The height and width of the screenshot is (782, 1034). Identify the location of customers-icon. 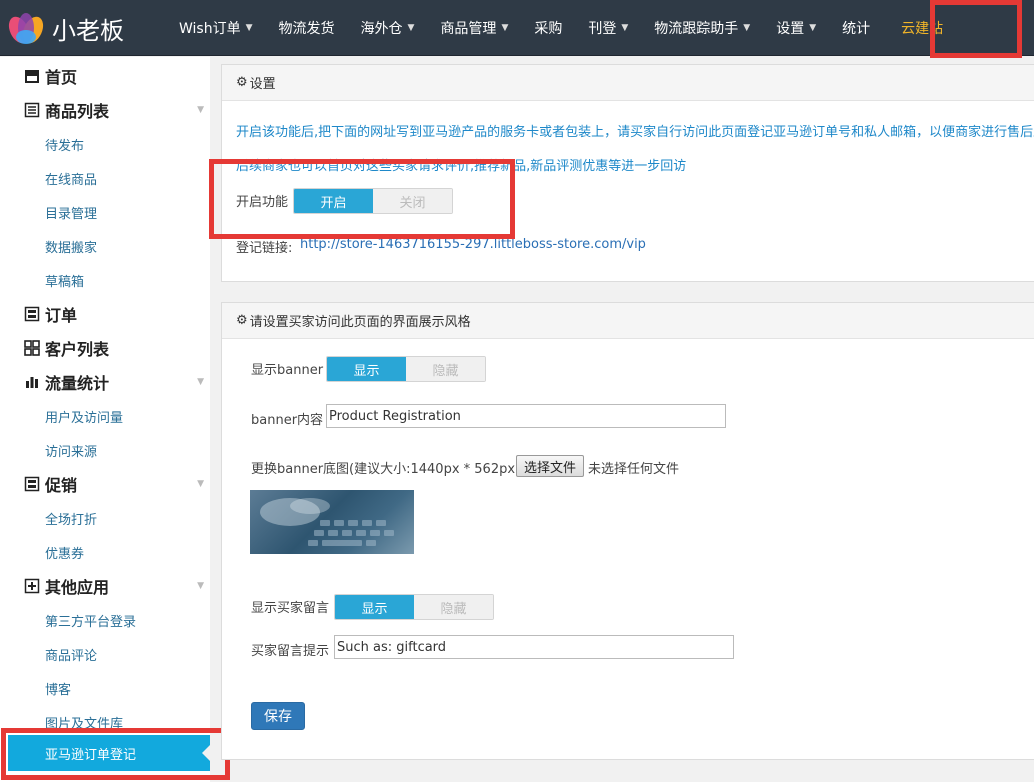
(32, 348).